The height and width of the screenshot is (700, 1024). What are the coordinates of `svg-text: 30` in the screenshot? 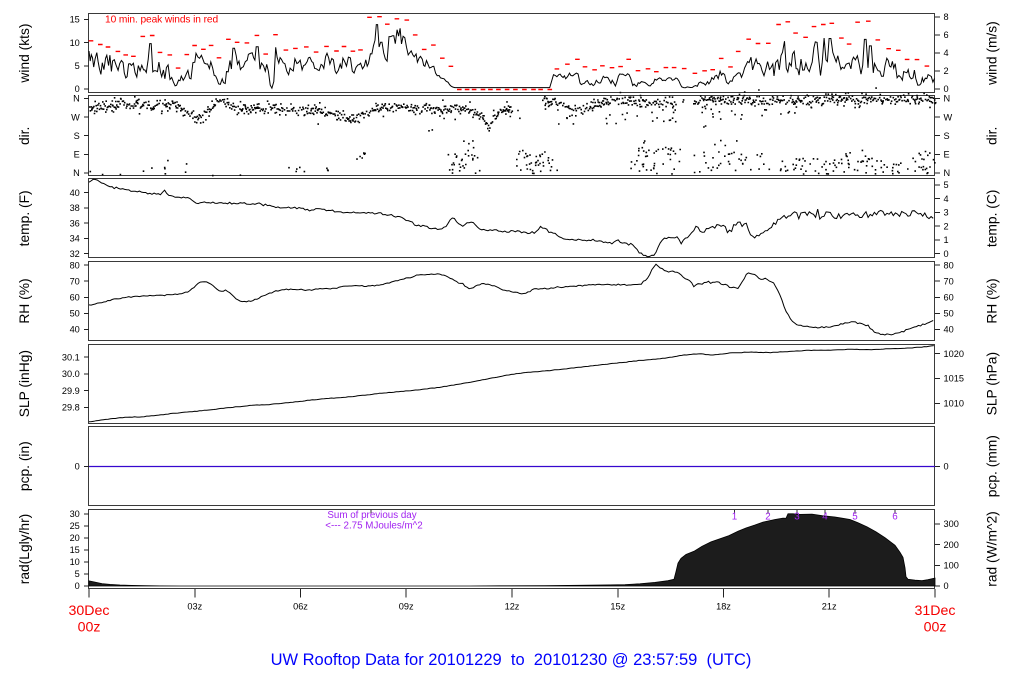 It's located at (75, 514).